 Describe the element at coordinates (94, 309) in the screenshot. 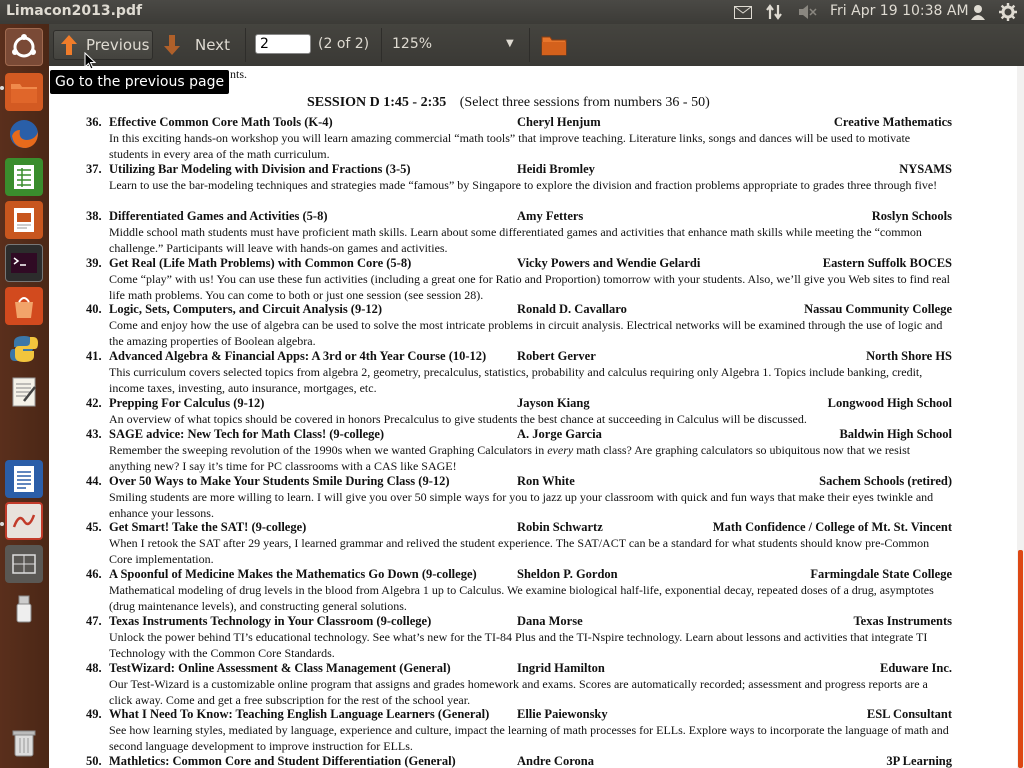

I see `session-number: 40.` at that location.